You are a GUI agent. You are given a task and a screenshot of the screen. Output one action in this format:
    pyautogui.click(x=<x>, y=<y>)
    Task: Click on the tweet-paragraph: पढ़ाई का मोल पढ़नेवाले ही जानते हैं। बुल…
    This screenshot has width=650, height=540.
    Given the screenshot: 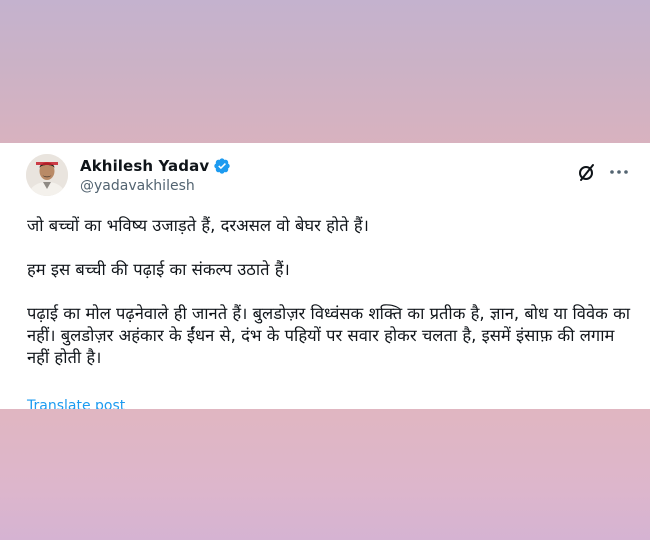 What is the action you would take?
    pyautogui.click(x=329, y=335)
    